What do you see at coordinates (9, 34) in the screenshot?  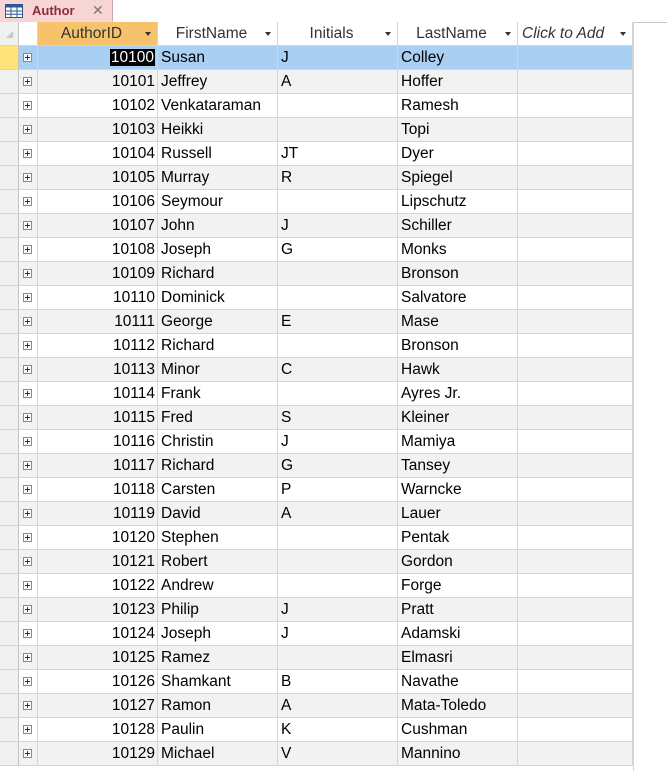 I see `select-all-corner` at bounding box center [9, 34].